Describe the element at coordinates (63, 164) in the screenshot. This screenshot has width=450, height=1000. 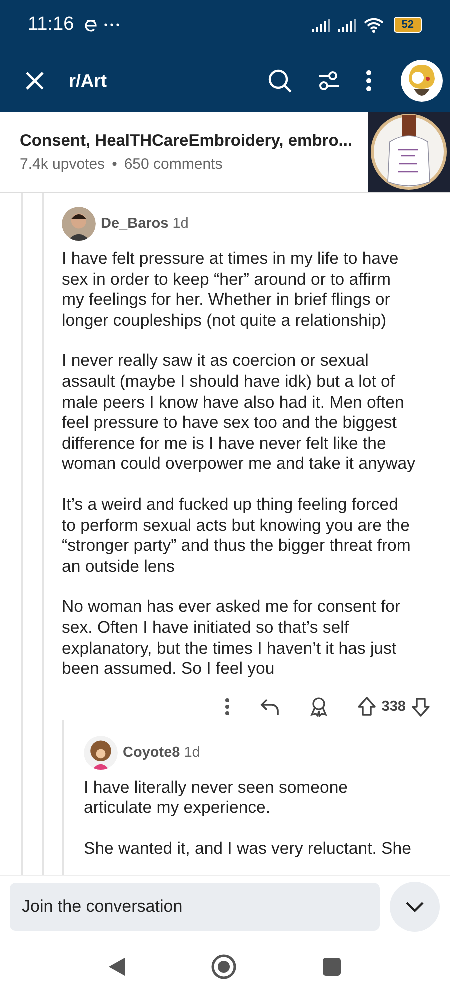
I see `upvote-count: 7.4k upvotes` at that location.